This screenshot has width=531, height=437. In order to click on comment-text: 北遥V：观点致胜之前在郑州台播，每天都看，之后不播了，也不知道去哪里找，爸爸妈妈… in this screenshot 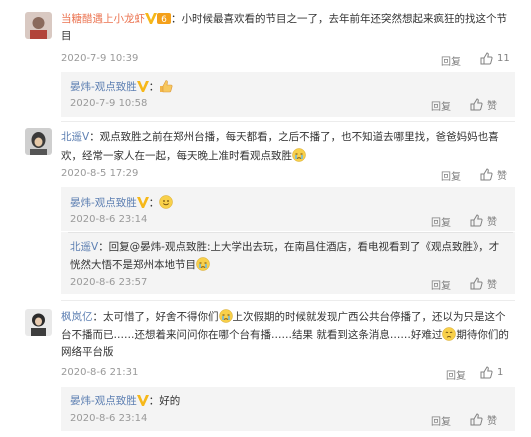, I will do `click(280, 137)`.